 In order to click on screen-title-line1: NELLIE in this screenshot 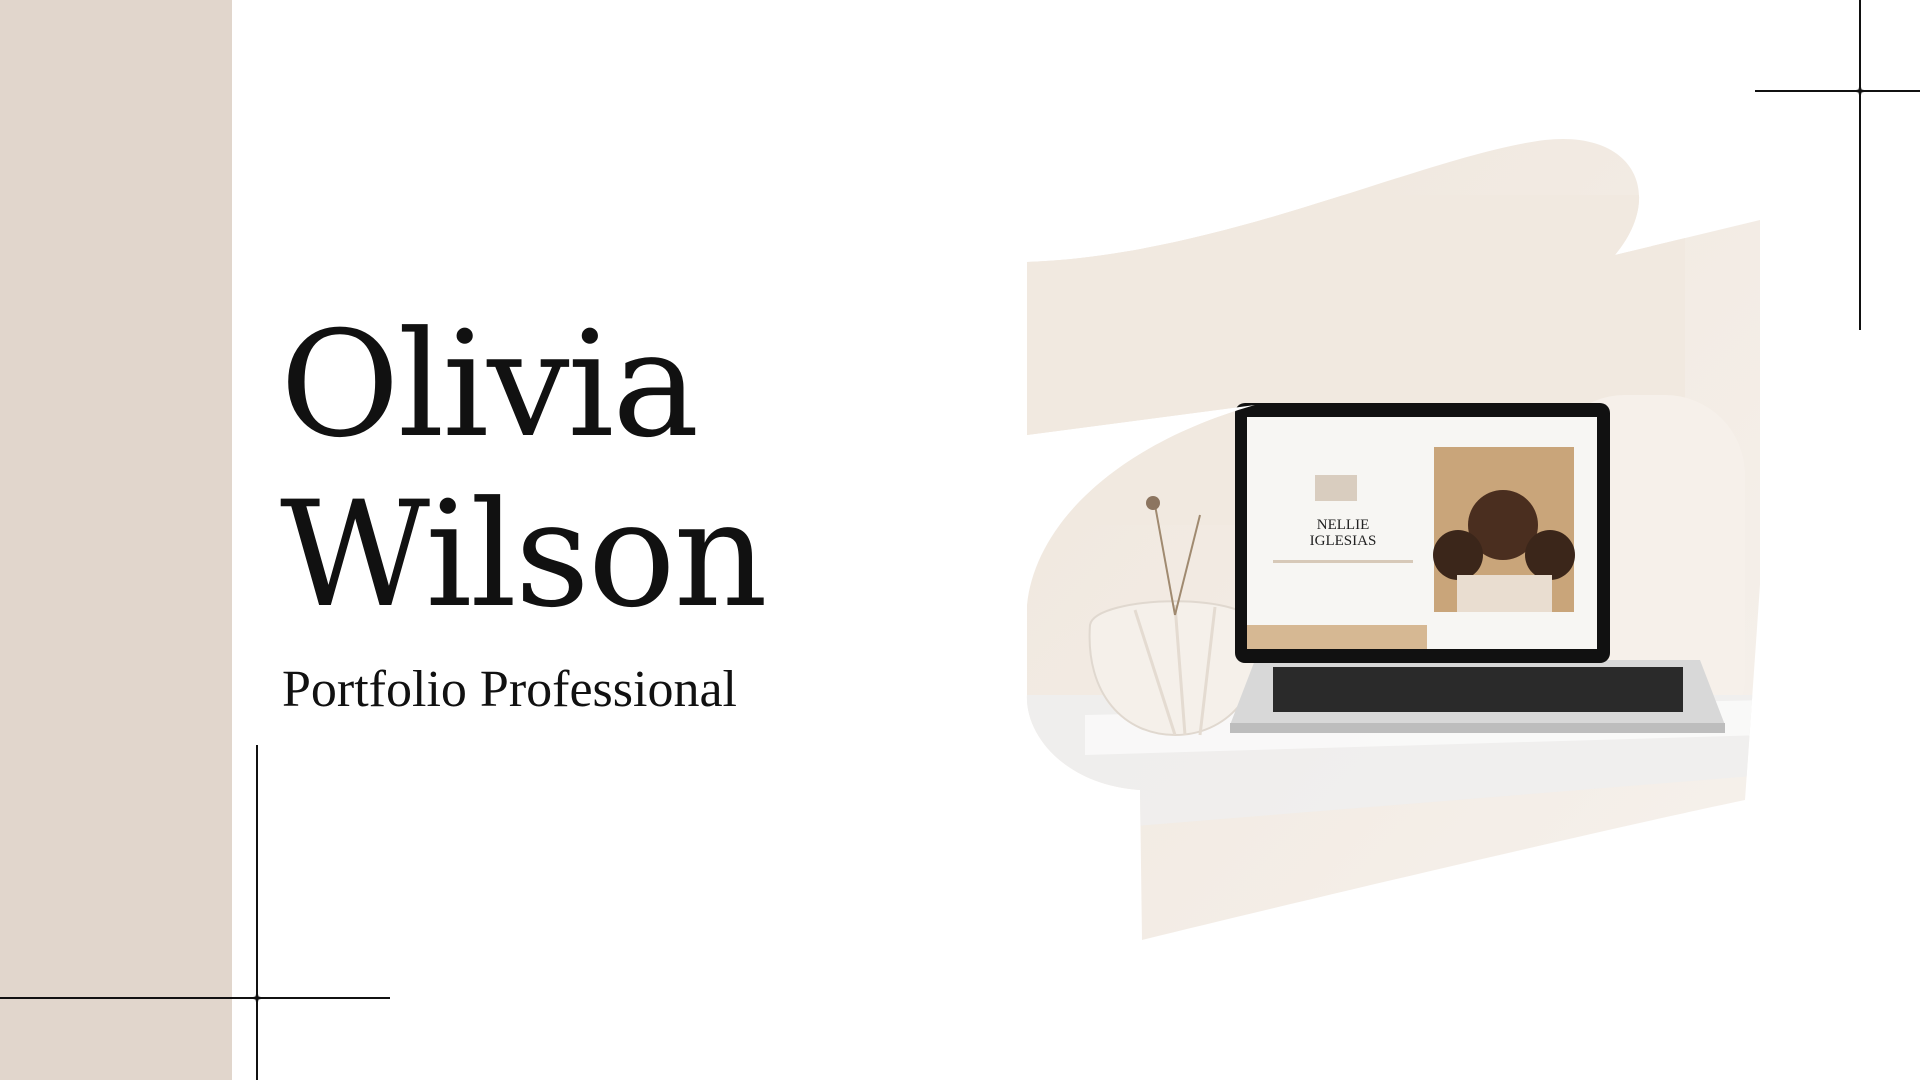, I will do `click(1343, 525)`.